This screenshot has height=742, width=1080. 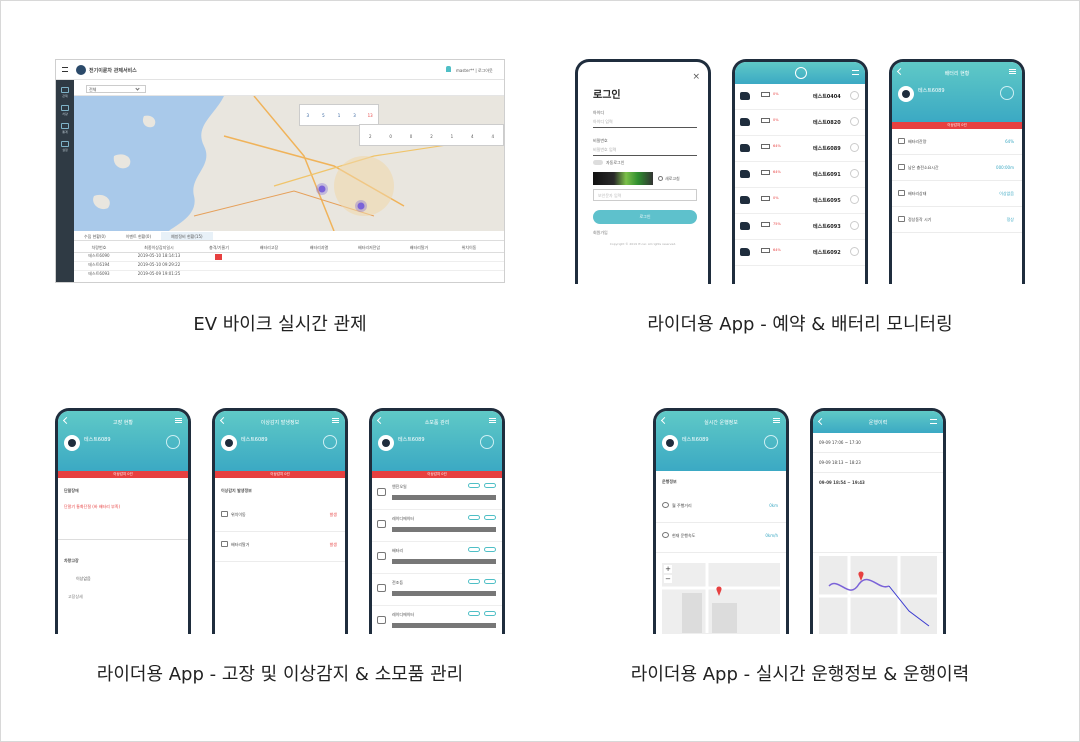 What do you see at coordinates (125, 597) in the screenshot?
I see `fault-detail-link: 고장상세` at bounding box center [125, 597].